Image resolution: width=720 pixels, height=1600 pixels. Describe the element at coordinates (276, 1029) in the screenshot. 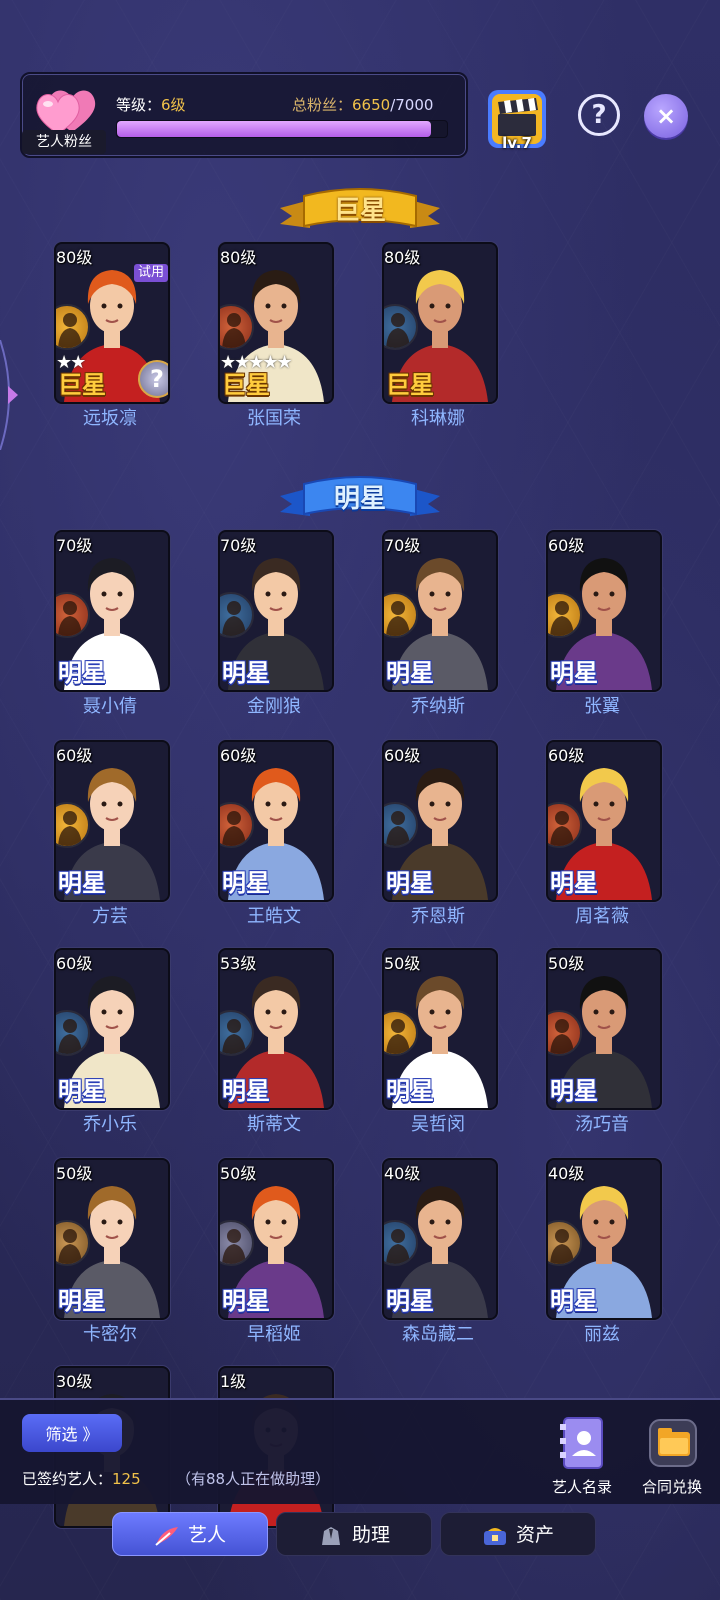

I see `artist-card: 53级明星` at that location.